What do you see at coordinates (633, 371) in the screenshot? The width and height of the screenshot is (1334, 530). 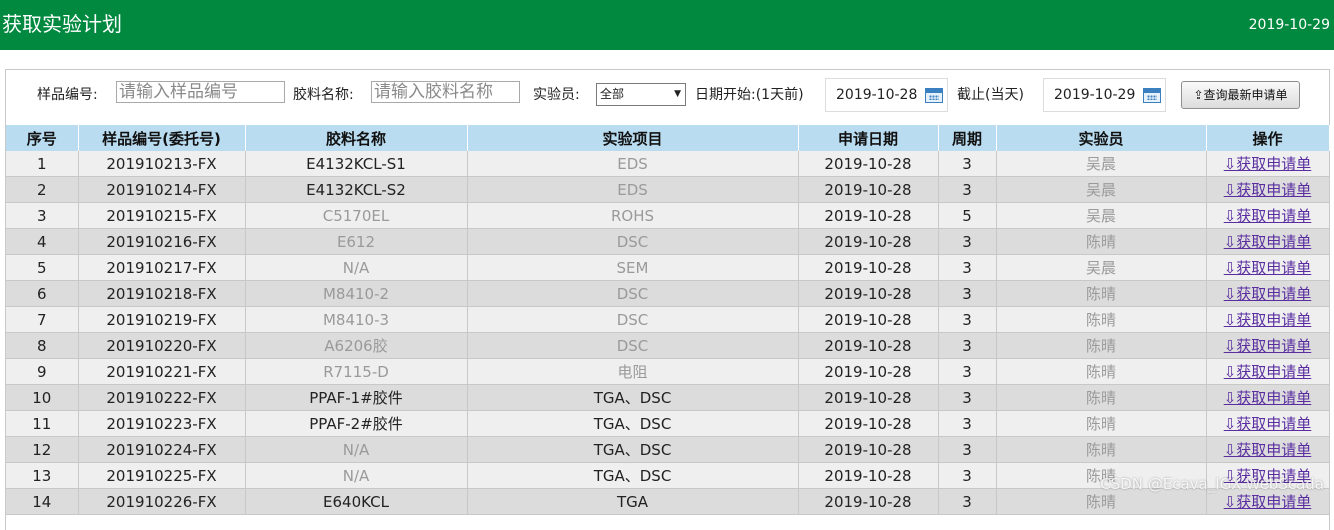 I see `cell-item: 电阻` at bounding box center [633, 371].